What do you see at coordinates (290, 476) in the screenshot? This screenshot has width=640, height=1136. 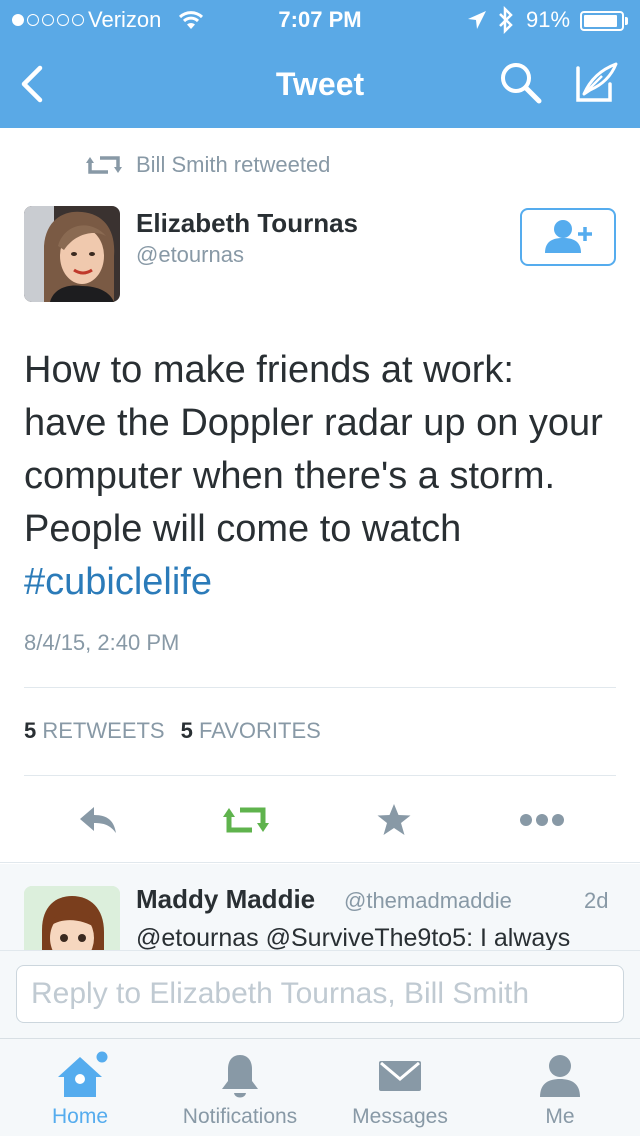 I see `tweet-text-line: computer when there's a storm.` at bounding box center [290, 476].